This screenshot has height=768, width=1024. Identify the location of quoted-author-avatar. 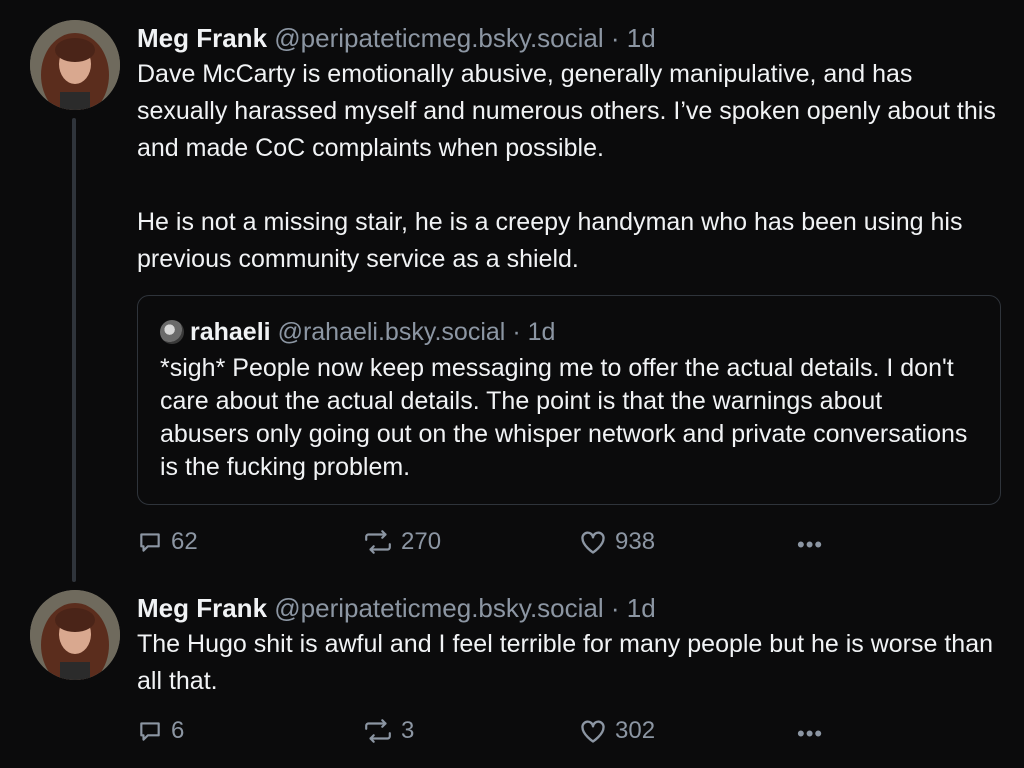
(172, 332).